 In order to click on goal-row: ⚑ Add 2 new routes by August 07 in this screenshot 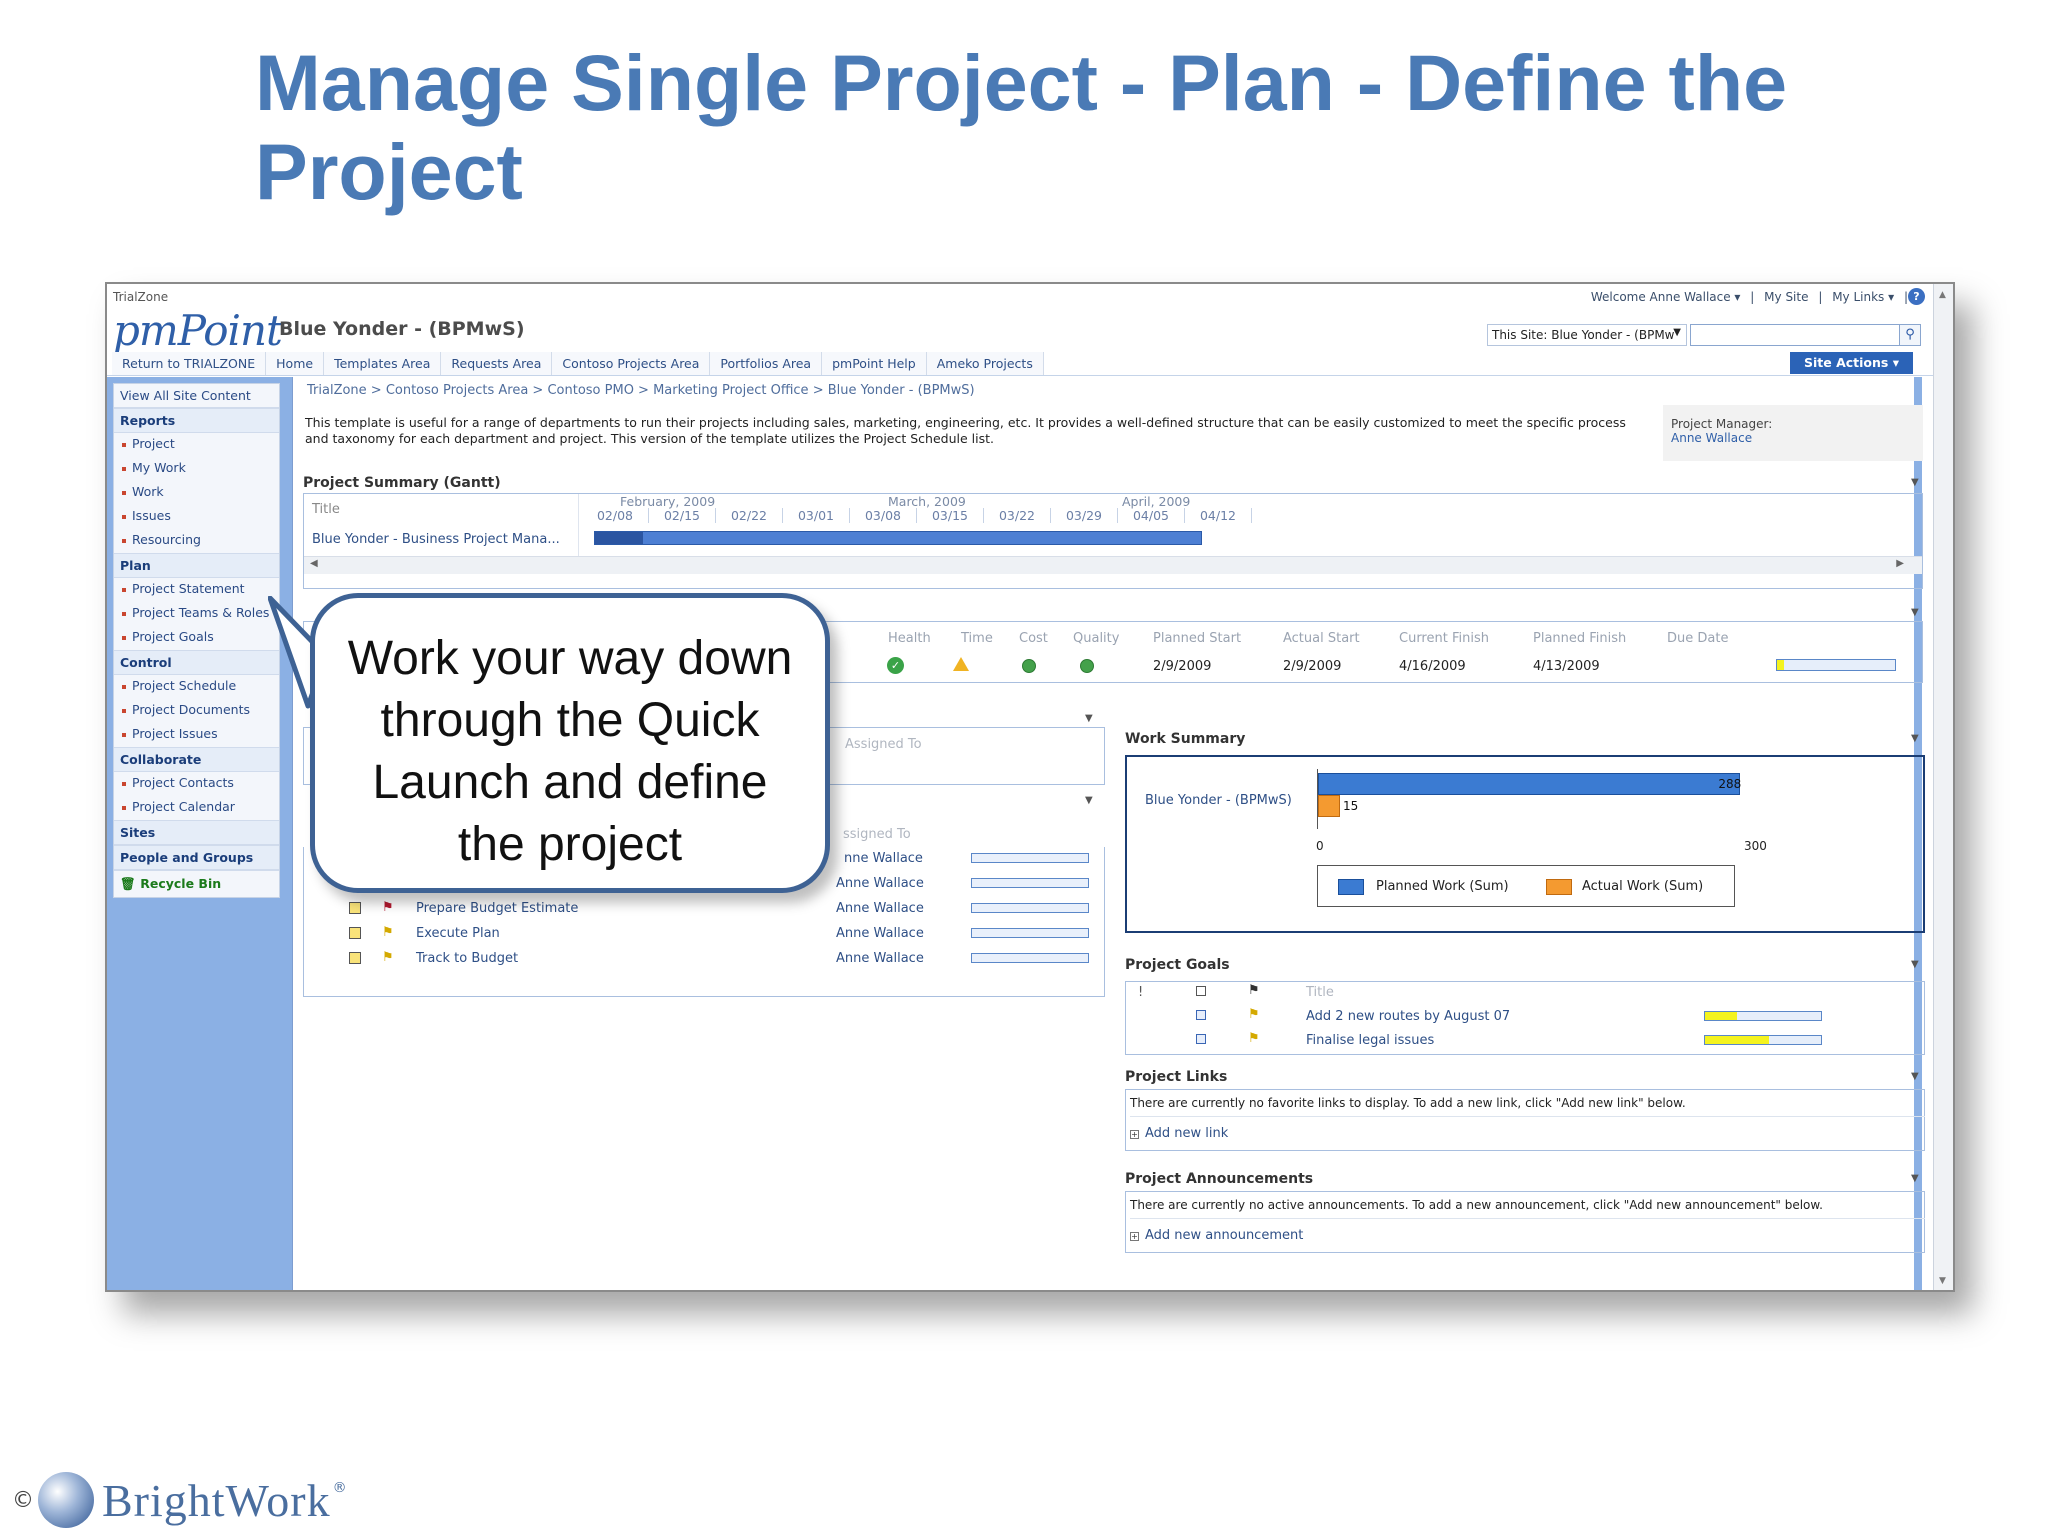, I will do `click(1525, 1017)`.